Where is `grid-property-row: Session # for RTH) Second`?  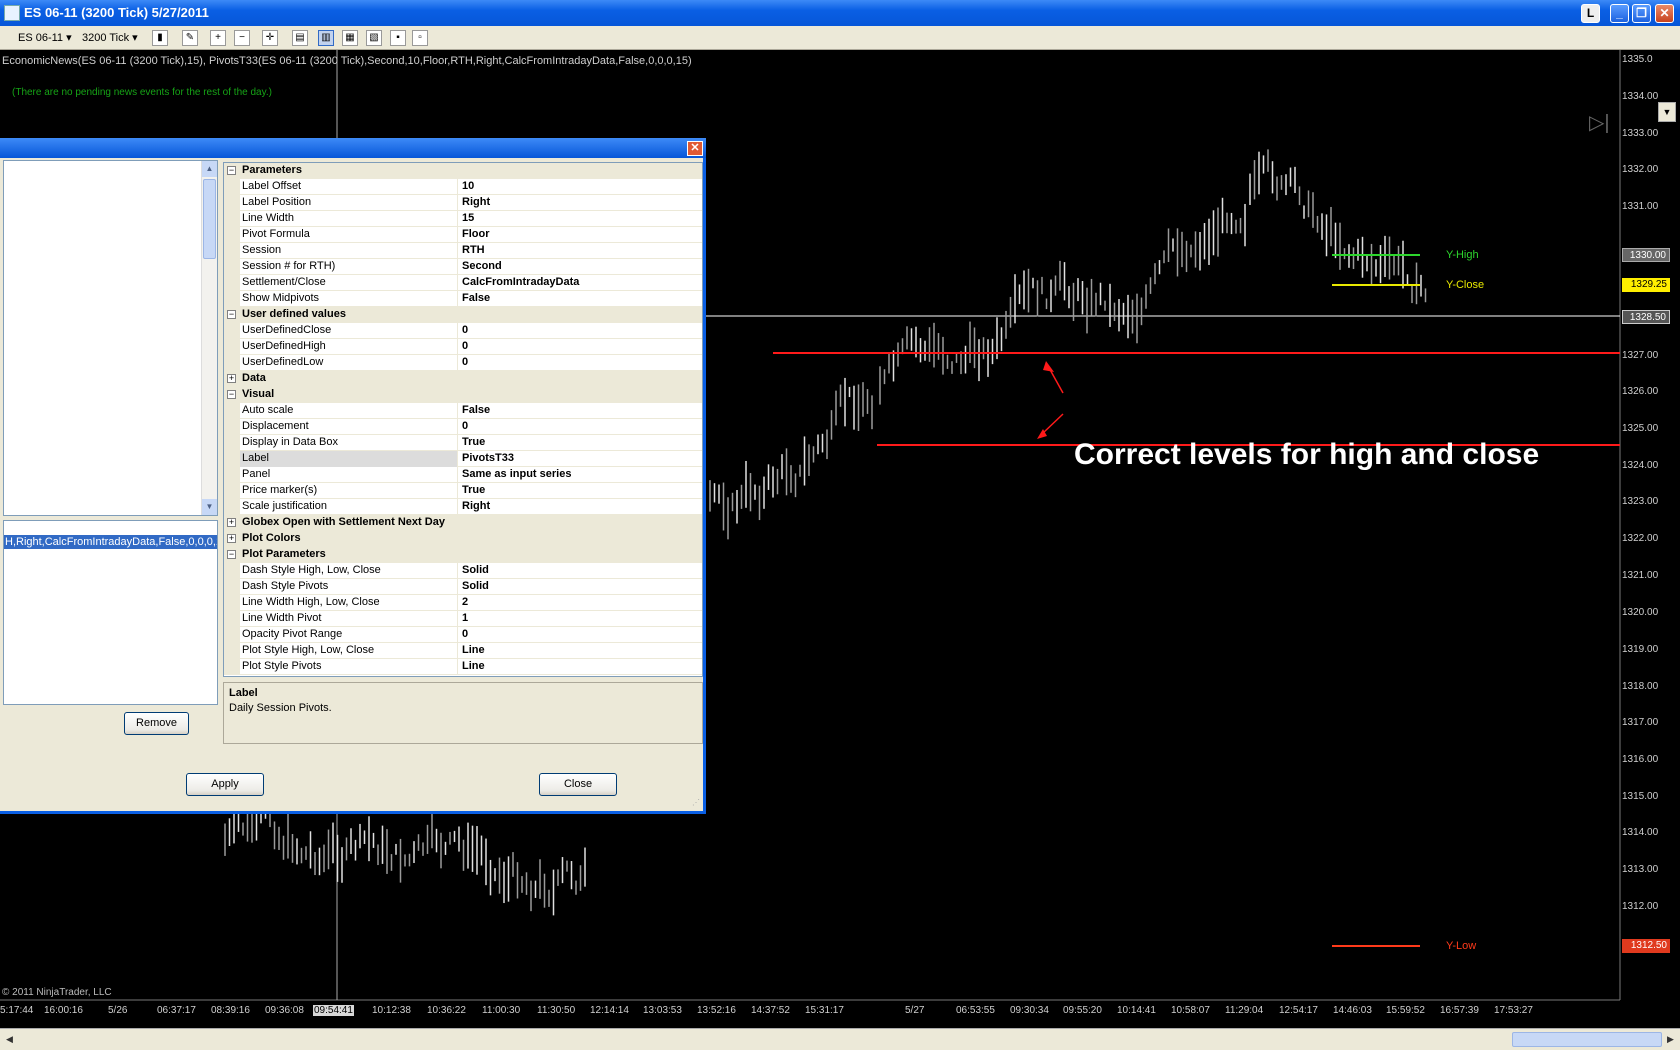
grid-property-row: Session # for RTH) Second is located at coordinates (463, 267).